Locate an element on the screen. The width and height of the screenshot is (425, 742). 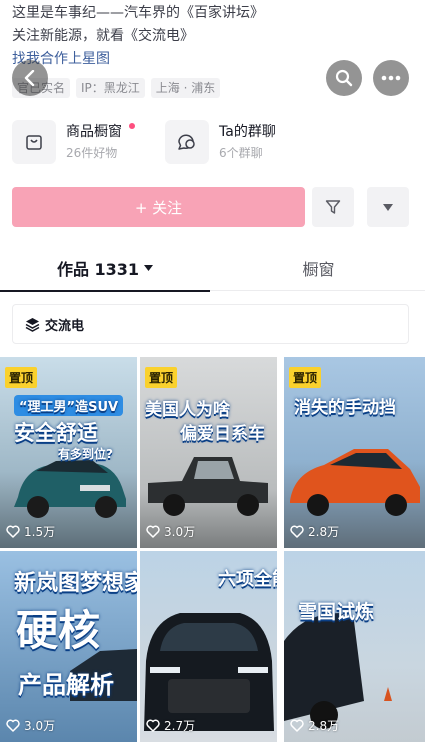
share-button is located at coordinates (333, 207).